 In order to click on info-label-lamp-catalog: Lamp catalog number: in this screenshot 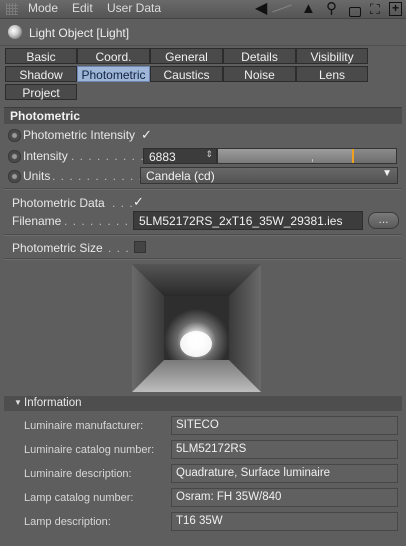, I will do `click(79, 498)`.